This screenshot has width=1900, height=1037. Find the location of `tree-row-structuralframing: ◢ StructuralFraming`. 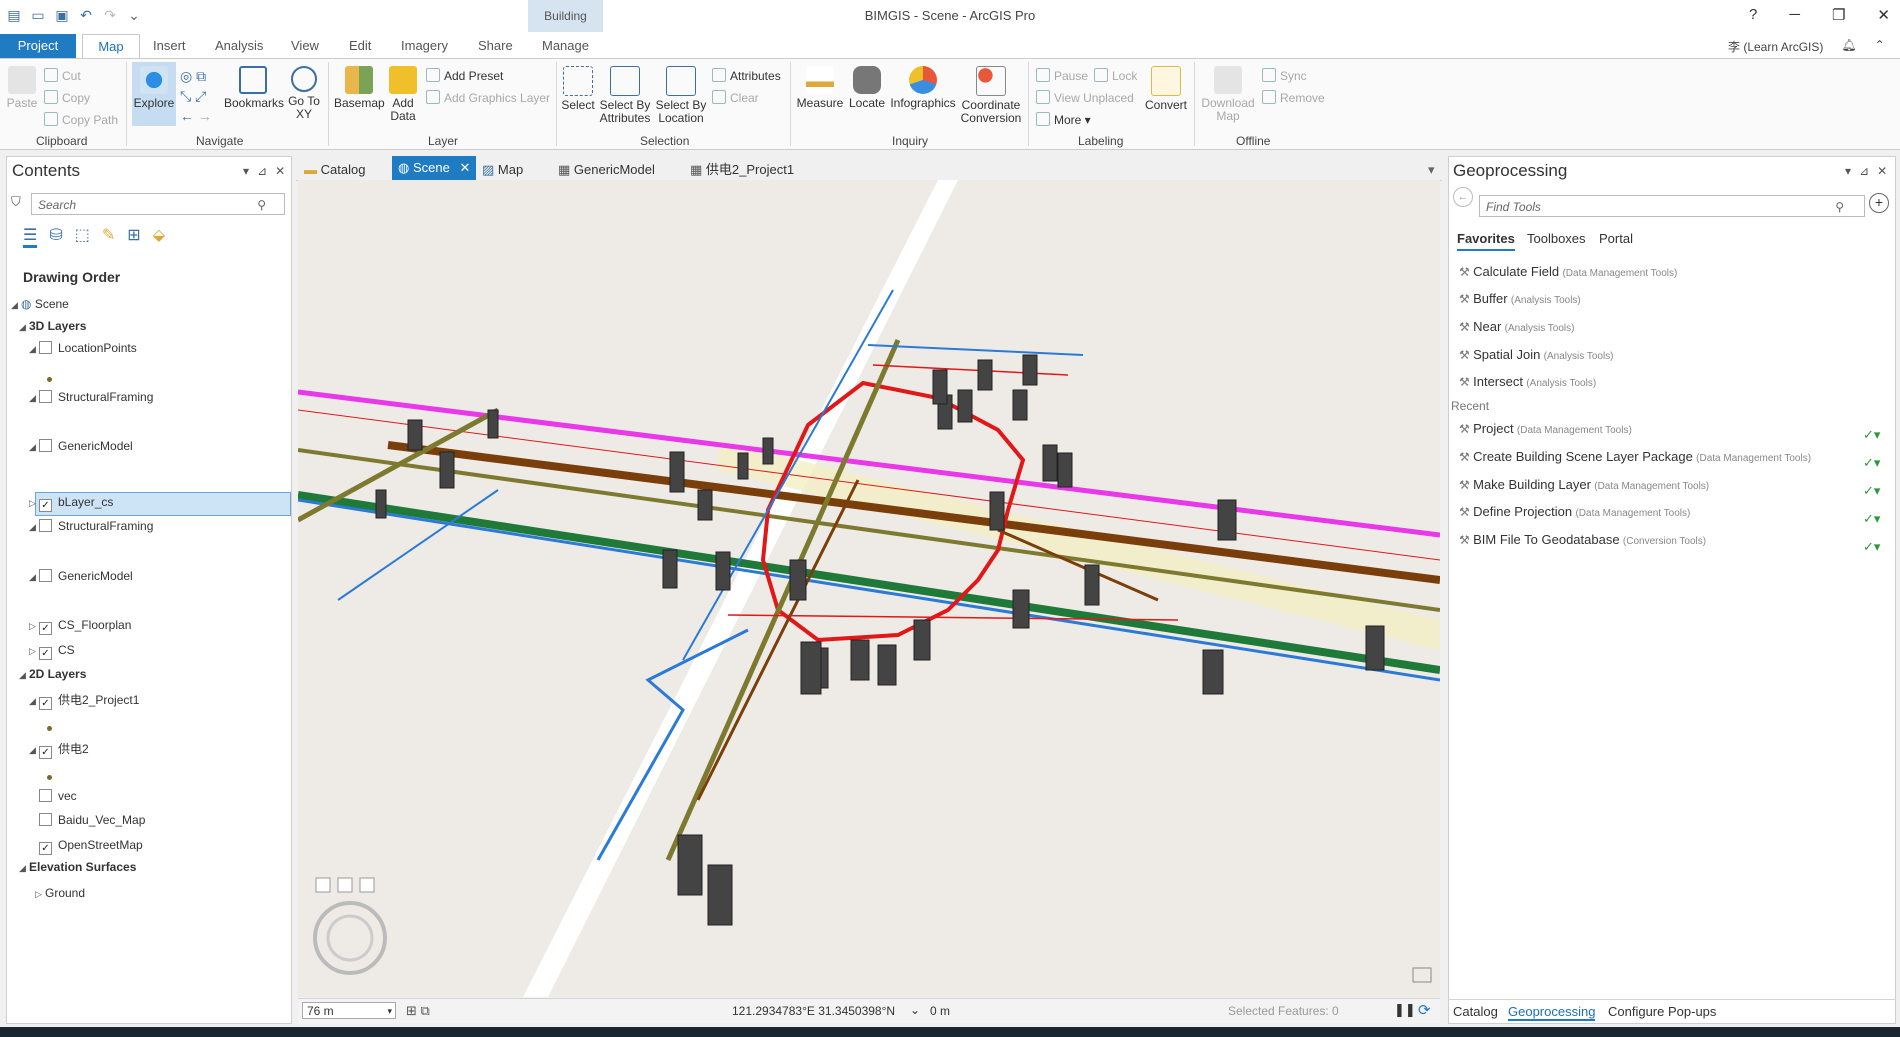

tree-row-structuralframing: ◢ StructuralFraming is located at coordinates (91, 397).